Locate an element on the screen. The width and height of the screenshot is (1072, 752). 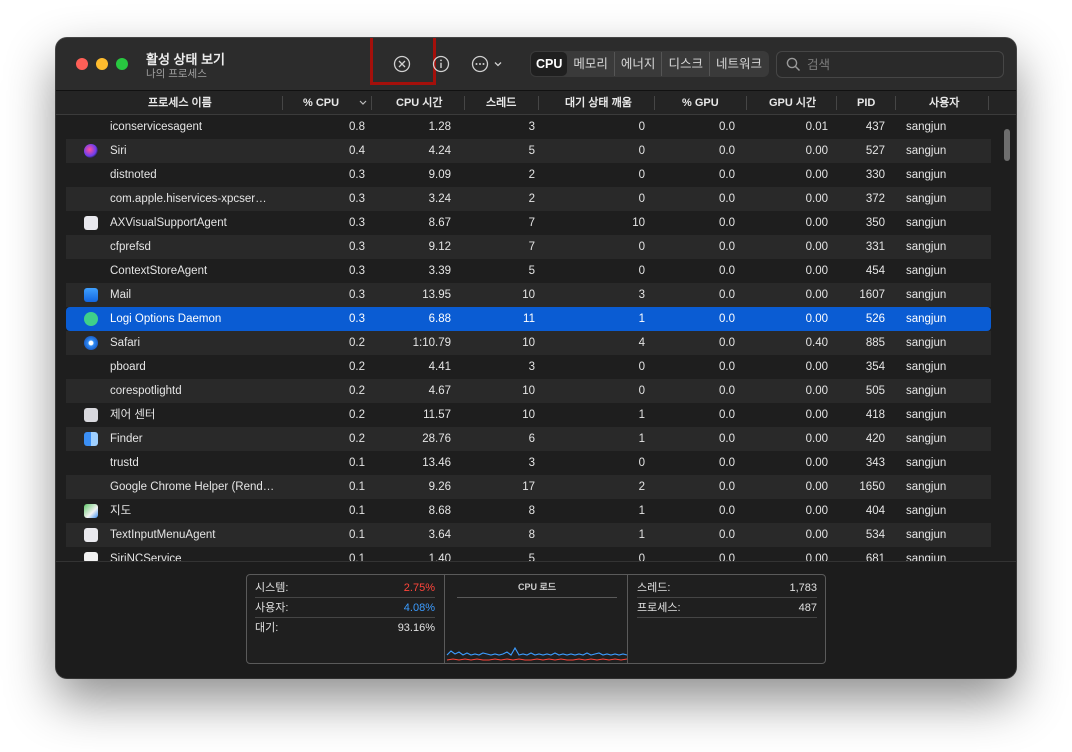
process-name: SiriNCService is located at coordinates (146, 557).